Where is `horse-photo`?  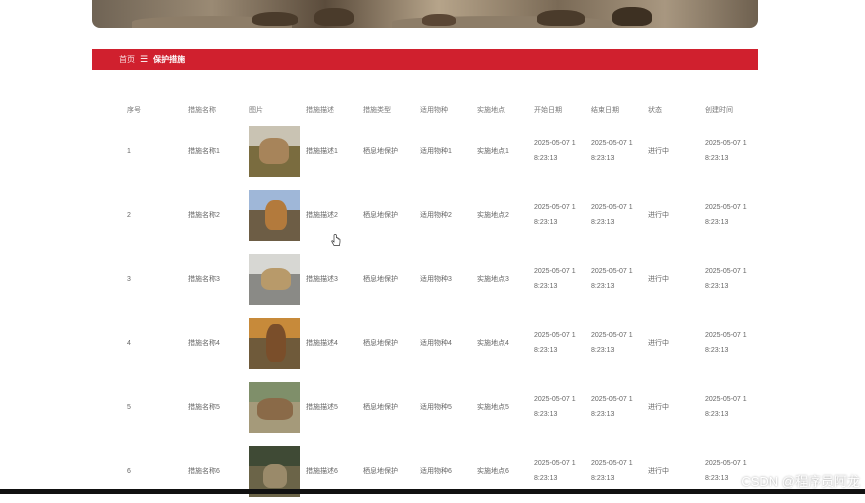
horse-photo is located at coordinates (274, 215).